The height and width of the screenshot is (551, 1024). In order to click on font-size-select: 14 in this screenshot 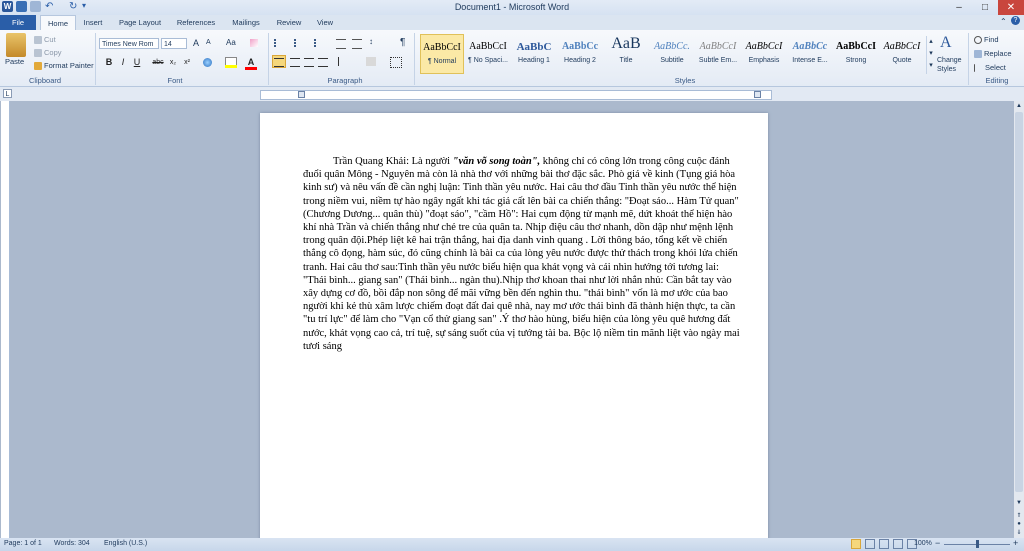, I will do `click(174, 43)`.